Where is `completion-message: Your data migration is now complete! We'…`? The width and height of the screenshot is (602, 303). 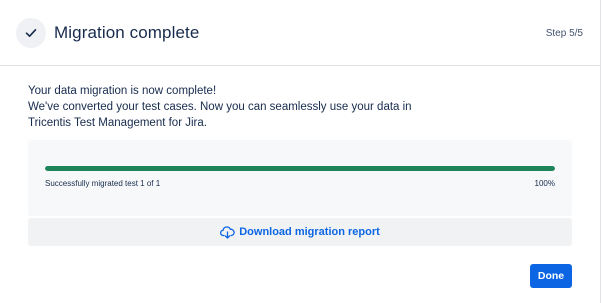
completion-message: Your data migration is now complete! We'… is located at coordinates (228, 107).